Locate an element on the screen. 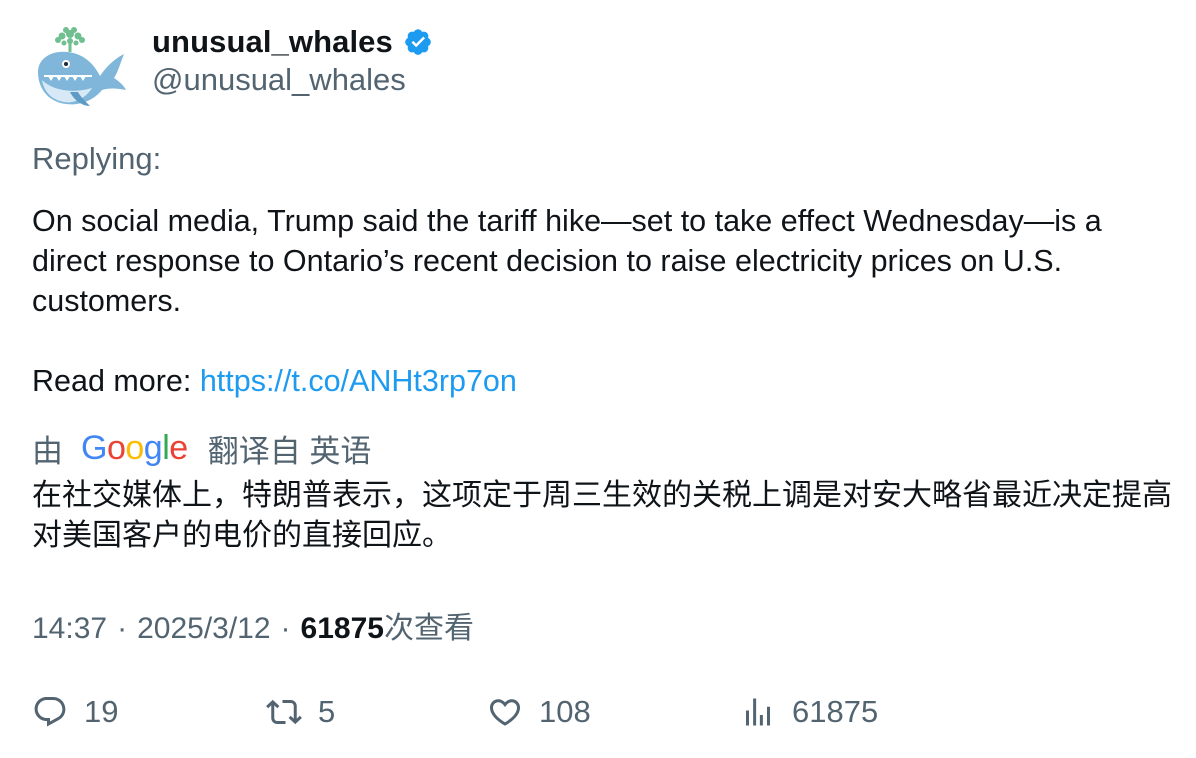 The height and width of the screenshot is (758, 1196). user-handle: @unusual_whales is located at coordinates (279, 80).